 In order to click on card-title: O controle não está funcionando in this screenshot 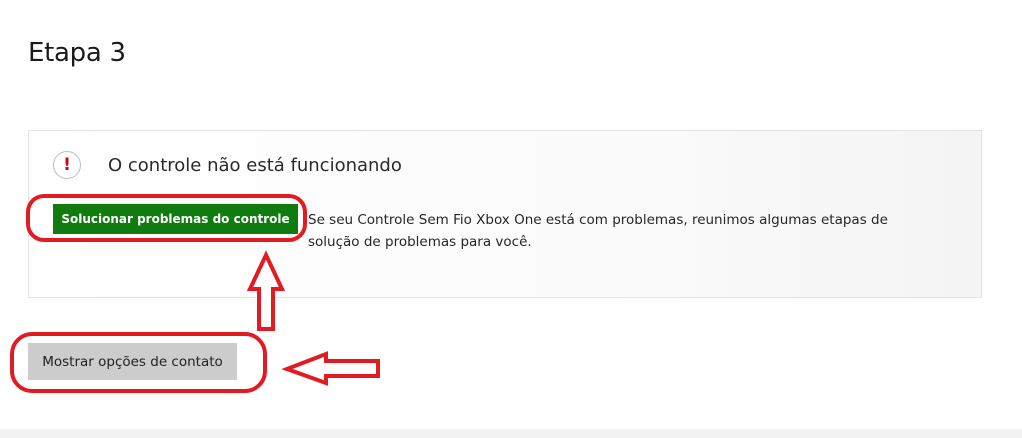, I will do `click(255, 165)`.